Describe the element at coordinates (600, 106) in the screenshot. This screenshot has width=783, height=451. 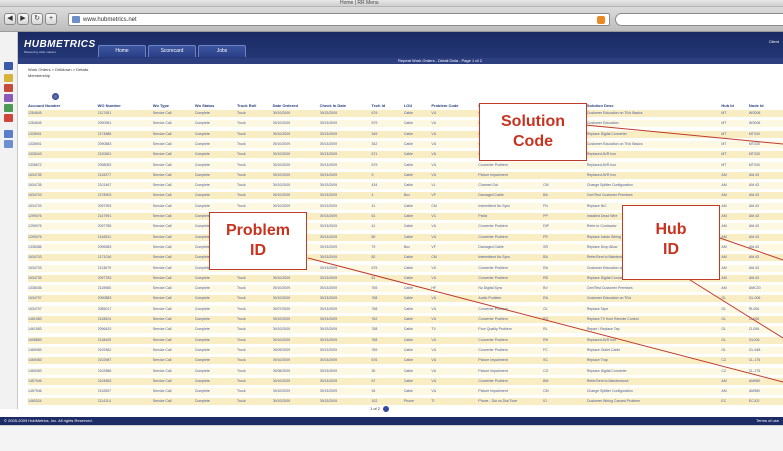
I see `column-header: Solution Desc` at that location.